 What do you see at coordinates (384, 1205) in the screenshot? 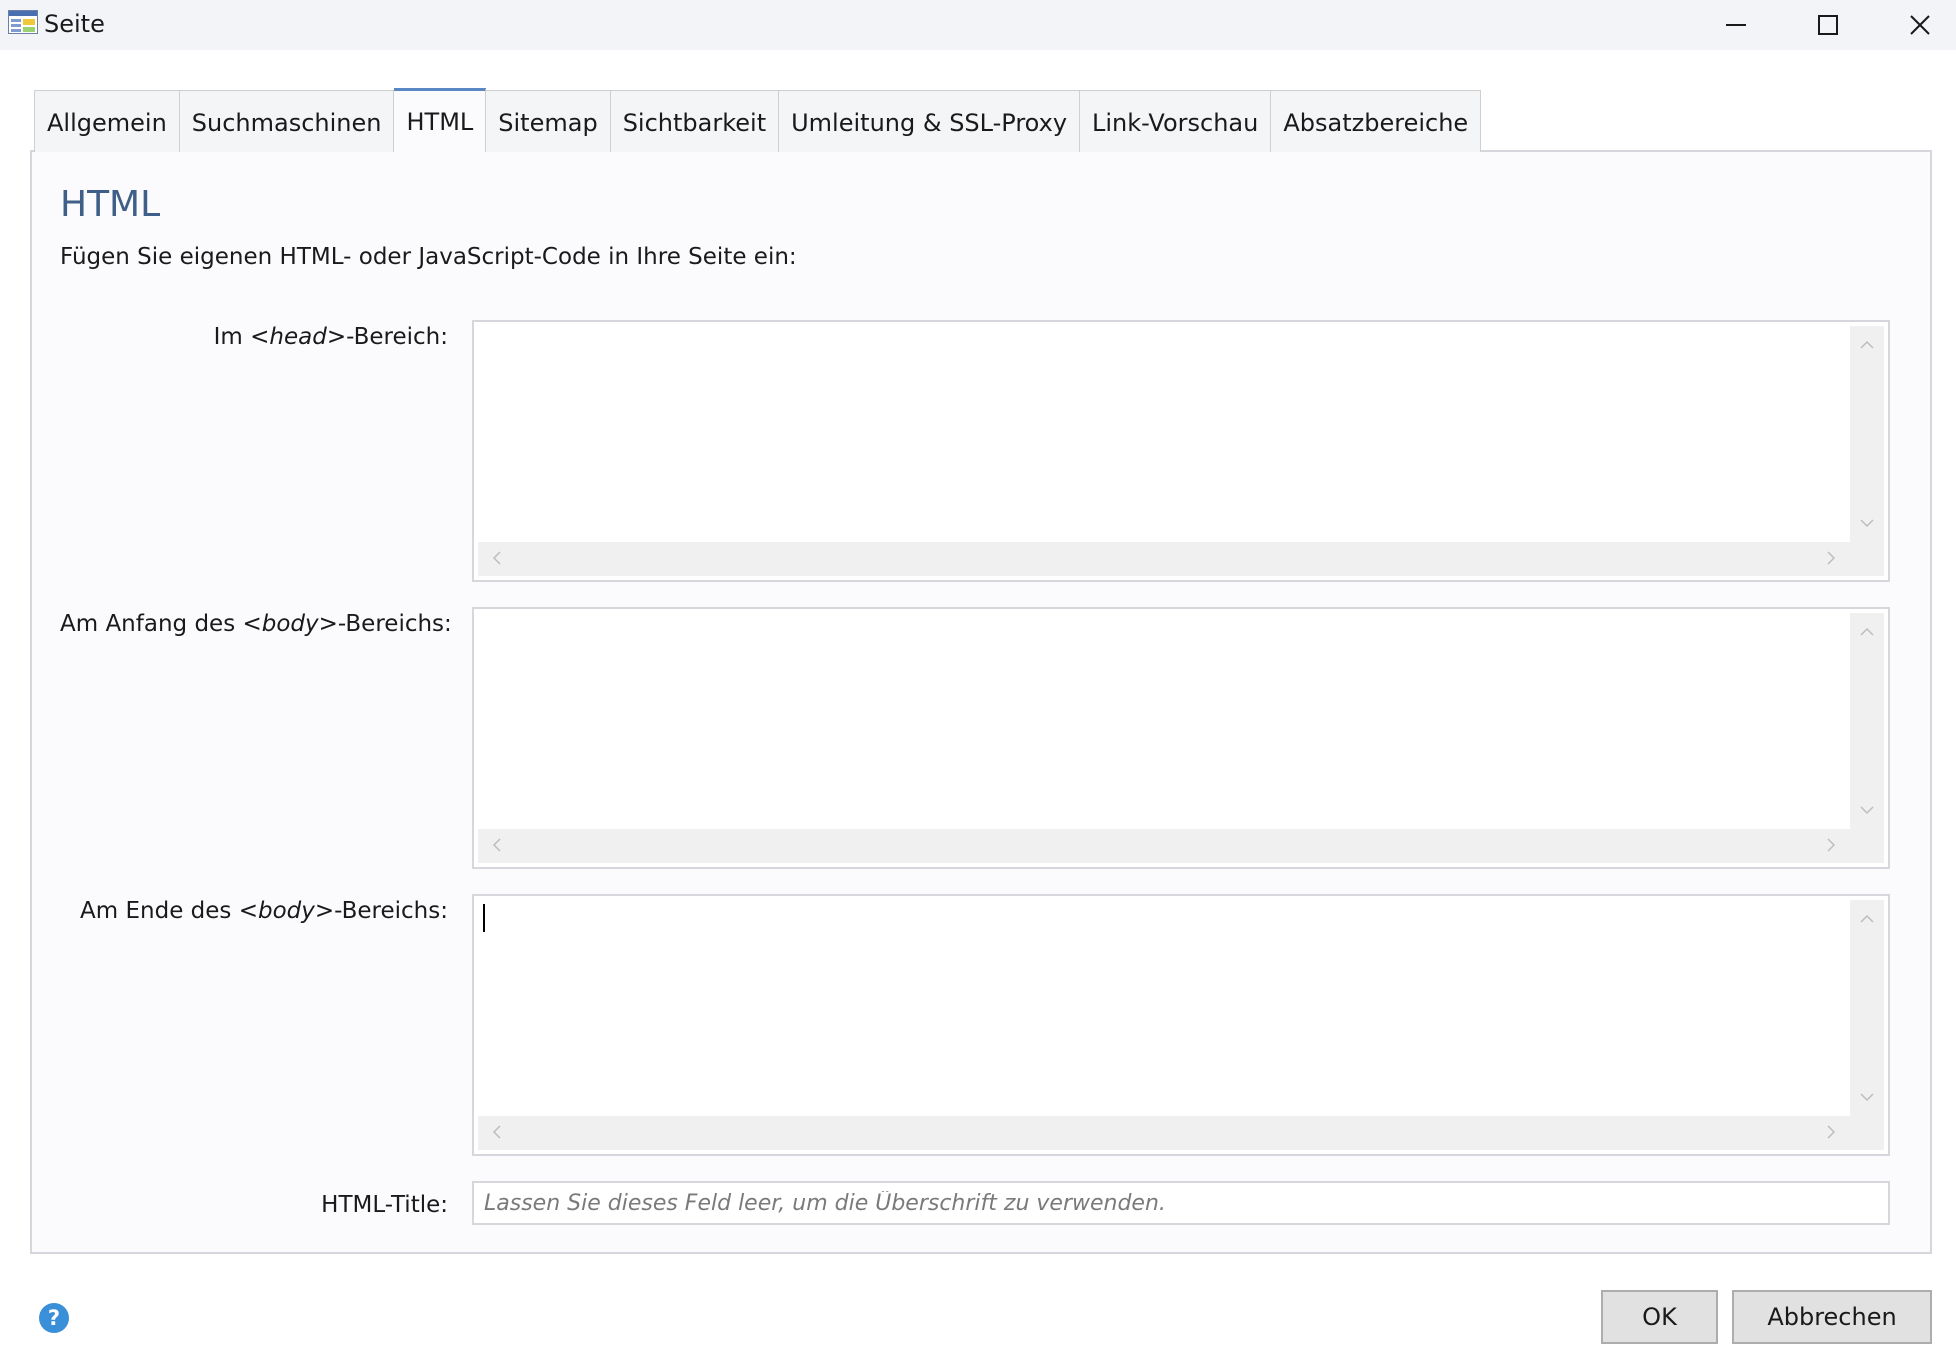
I see `html-title-label: HTML-Title:` at bounding box center [384, 1205].